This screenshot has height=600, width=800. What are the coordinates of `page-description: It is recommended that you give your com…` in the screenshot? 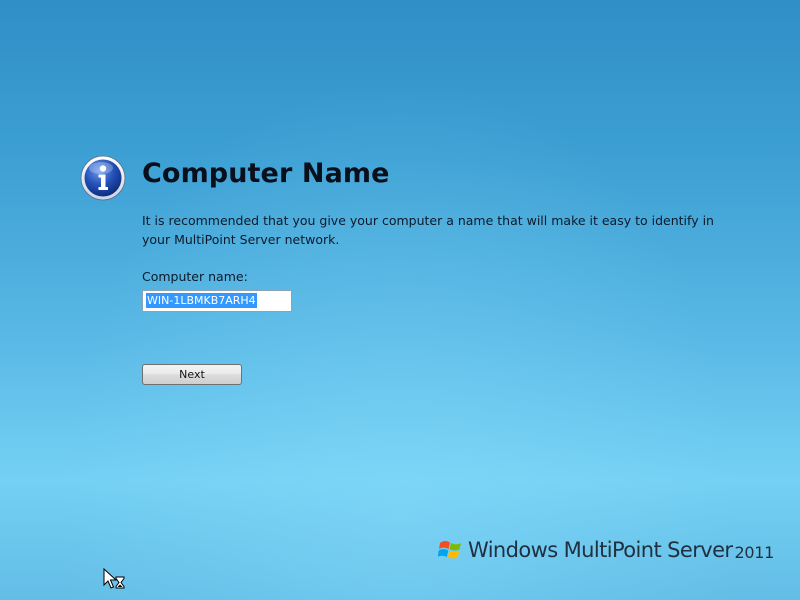 It's located at (428, 230).